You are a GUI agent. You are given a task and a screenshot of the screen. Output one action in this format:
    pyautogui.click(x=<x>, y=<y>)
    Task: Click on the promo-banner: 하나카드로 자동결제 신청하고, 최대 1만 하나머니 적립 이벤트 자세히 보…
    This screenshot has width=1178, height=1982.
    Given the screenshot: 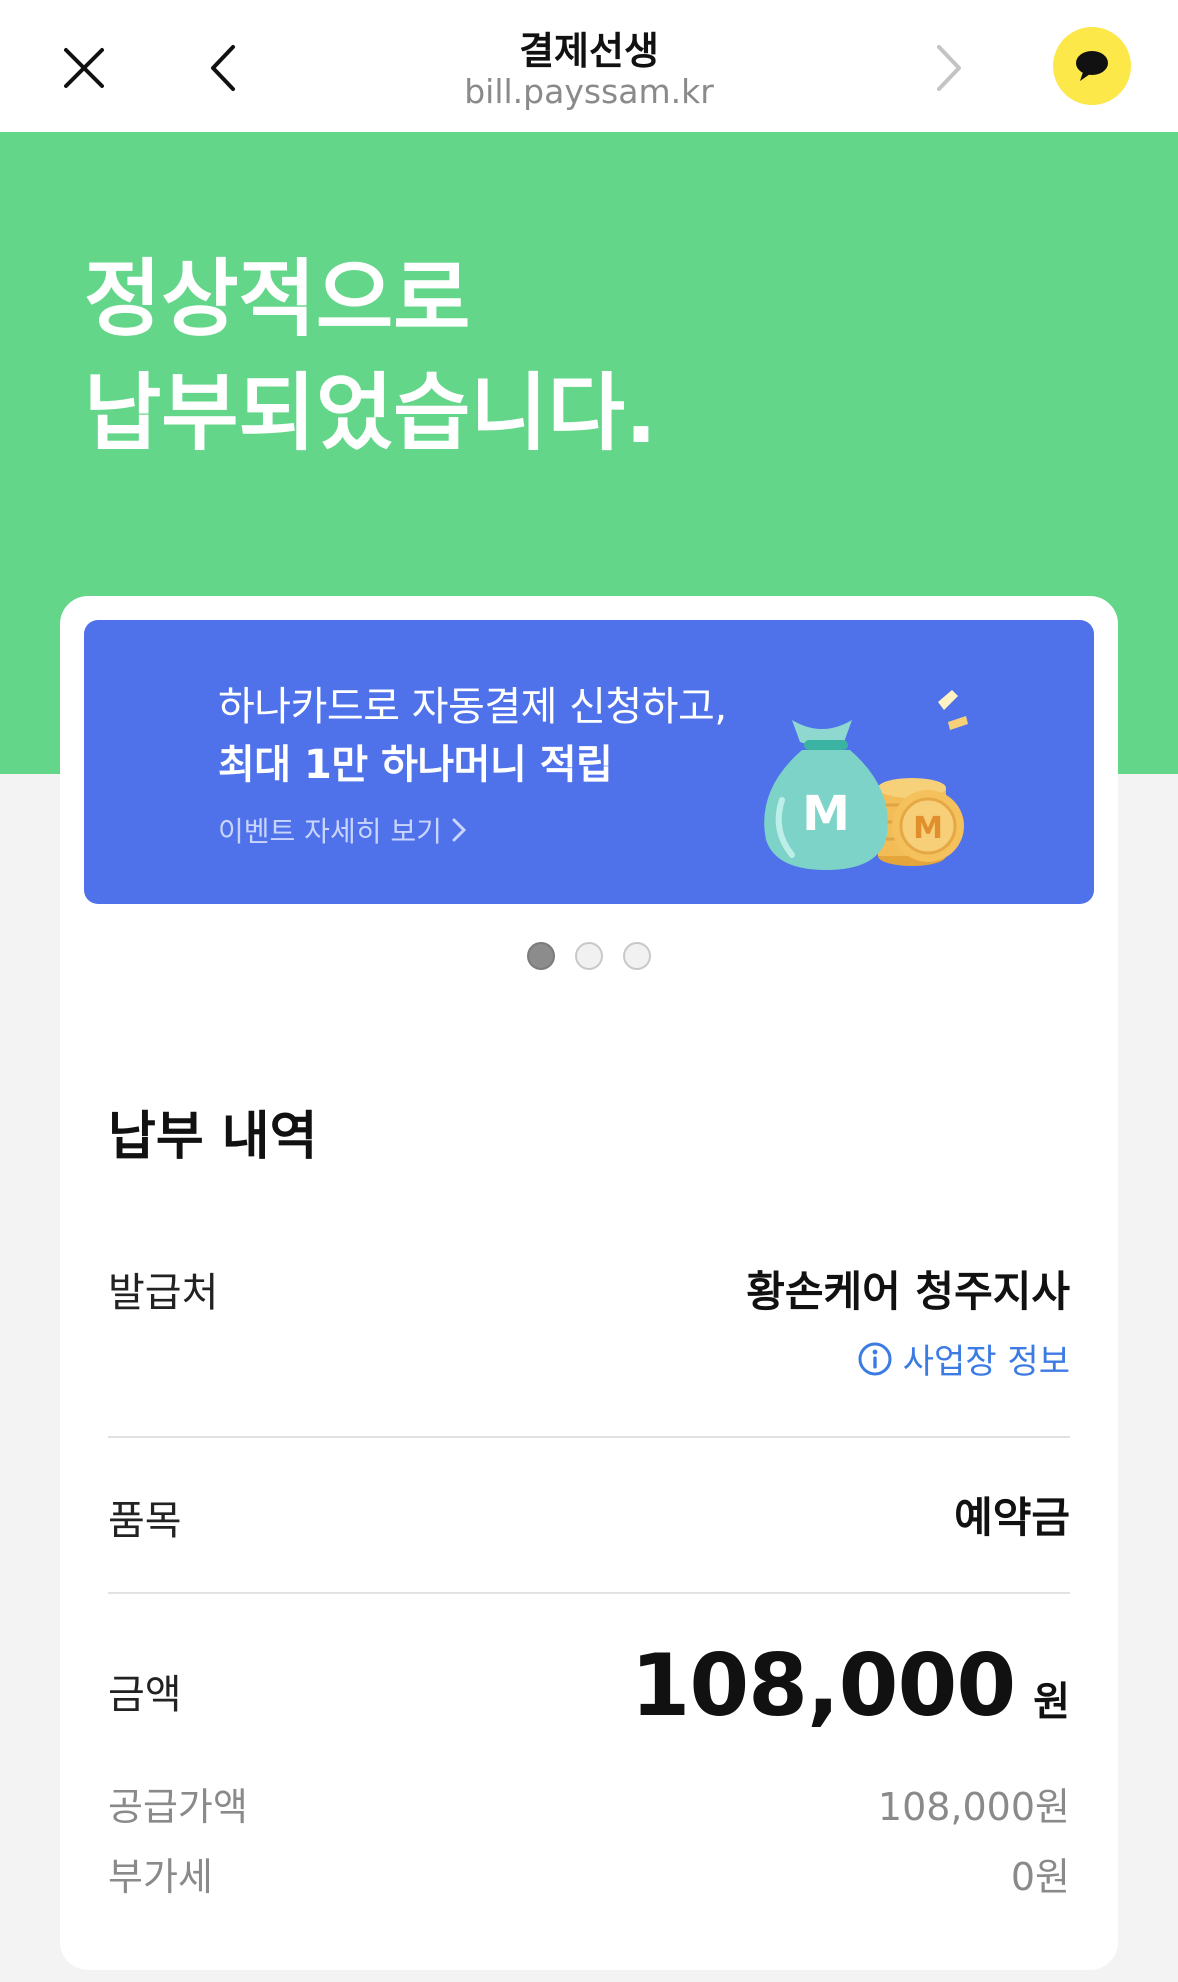 What is the action you would take?
    pyautogui.click(x=589, y=762)
    